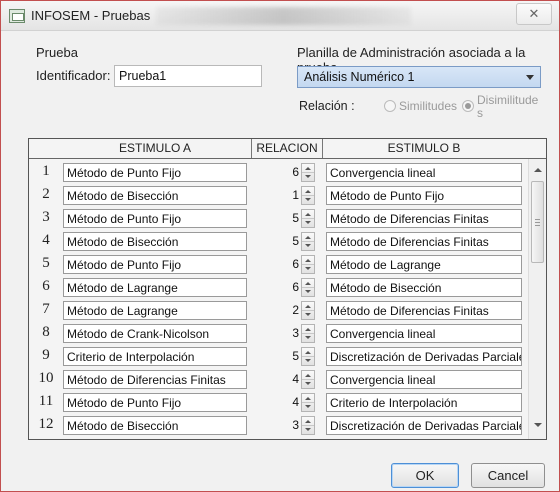  I want to click on table-row: 6 Método de Lagrange 6 Método de Bisección, so click(277, 287).